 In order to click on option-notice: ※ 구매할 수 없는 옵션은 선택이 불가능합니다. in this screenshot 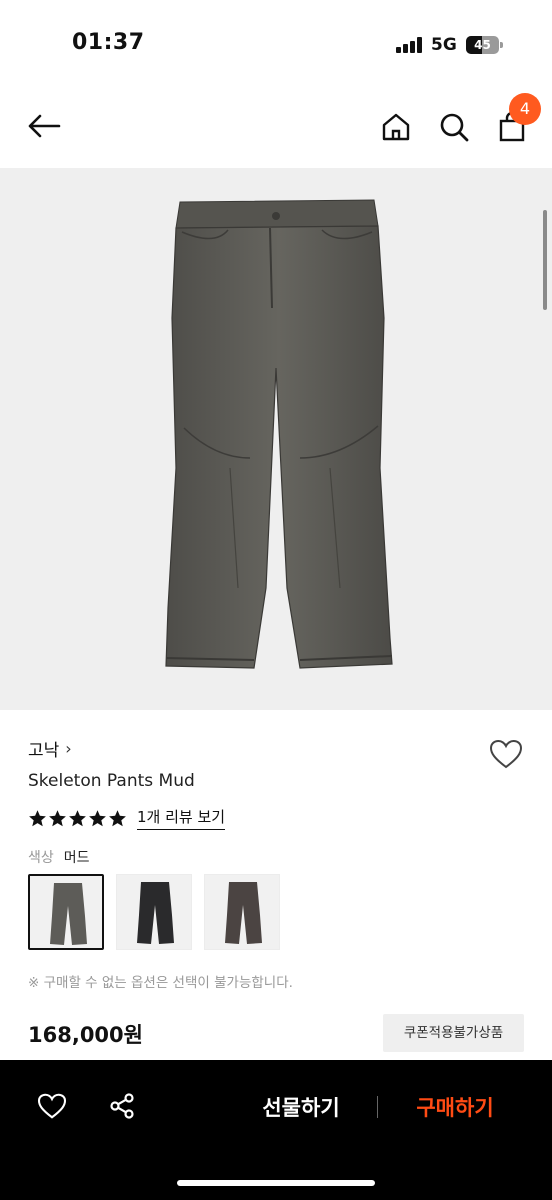, I will do `click(160, 983)`.